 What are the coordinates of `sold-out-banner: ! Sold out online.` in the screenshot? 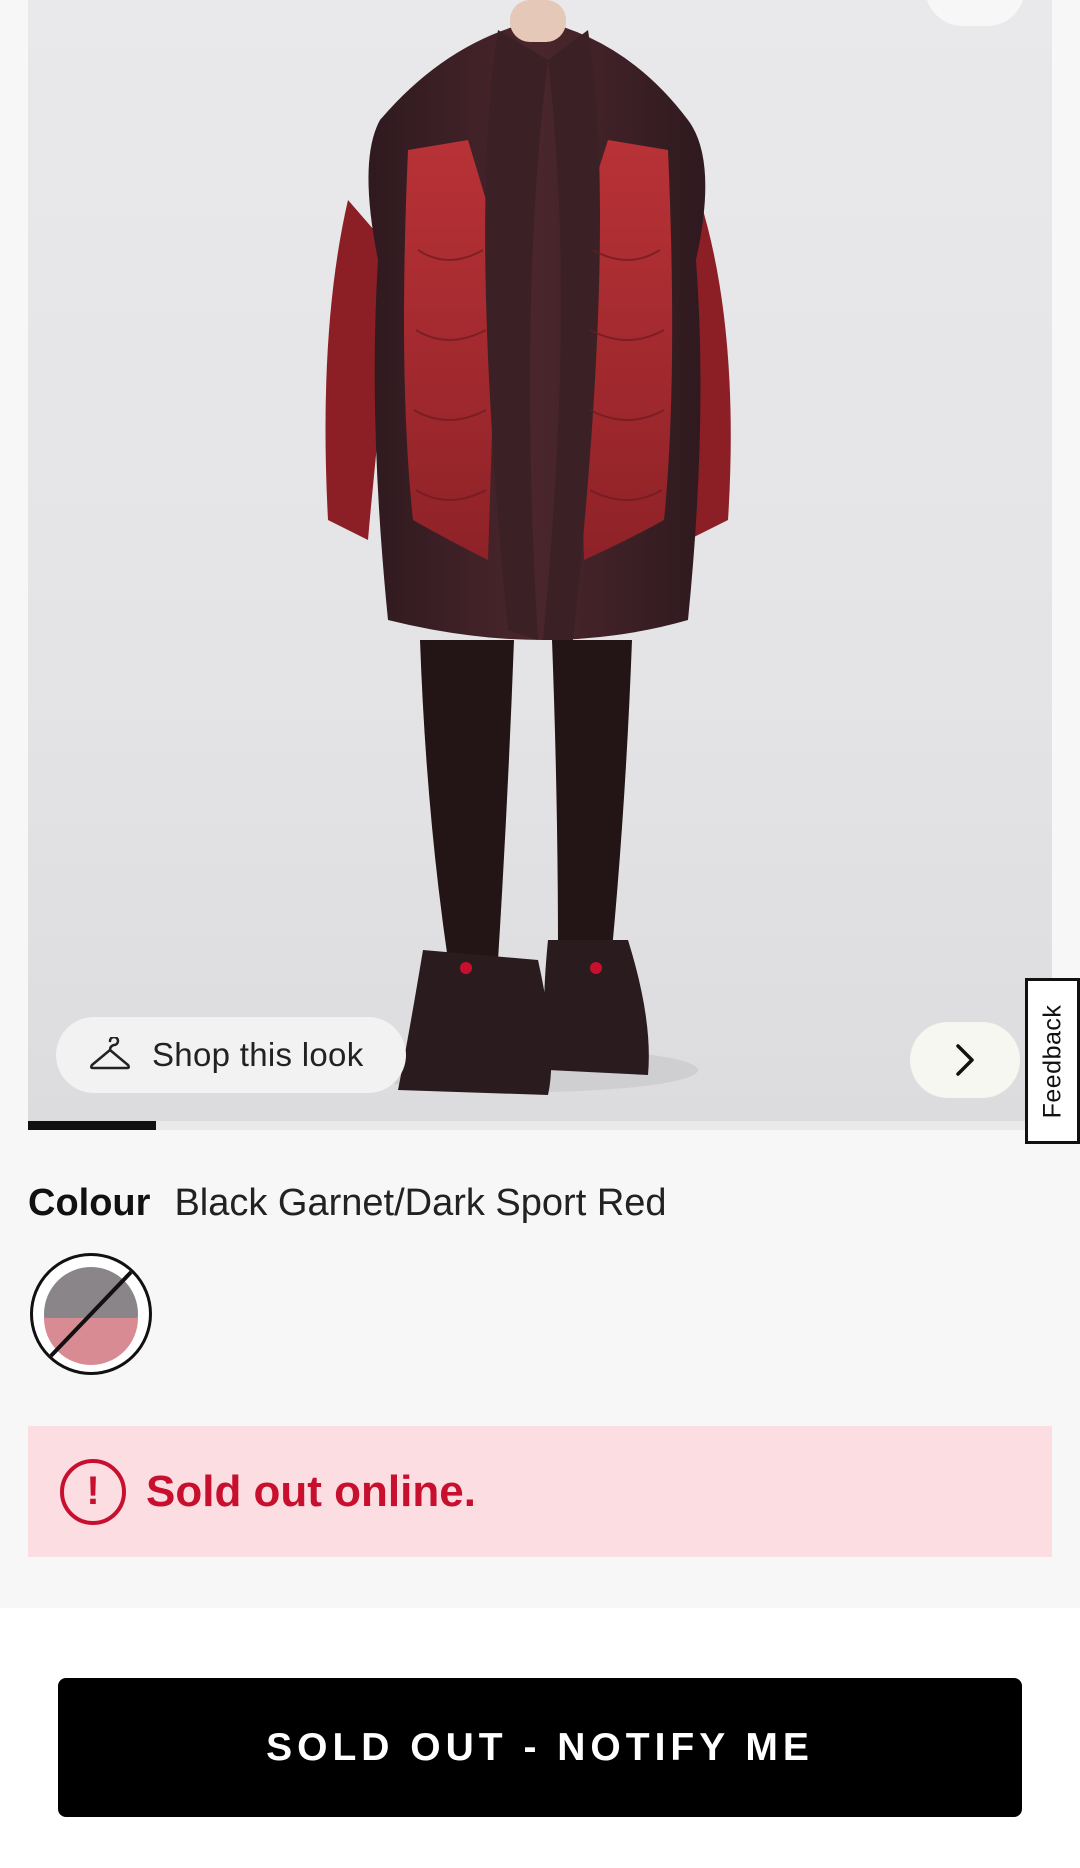 It's located at (540, 1491).